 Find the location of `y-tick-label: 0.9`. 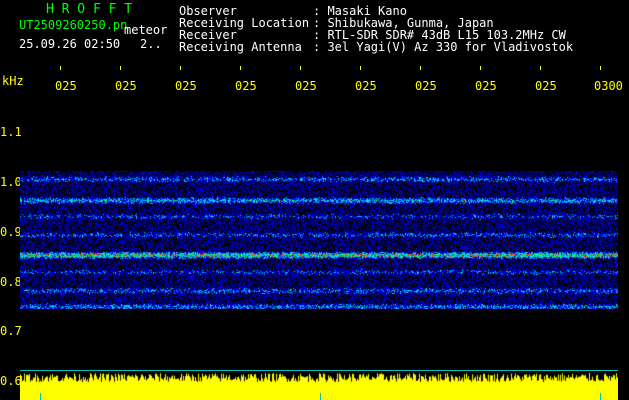

y-tick-label: 0.9 is located at coordinates (11, 232).